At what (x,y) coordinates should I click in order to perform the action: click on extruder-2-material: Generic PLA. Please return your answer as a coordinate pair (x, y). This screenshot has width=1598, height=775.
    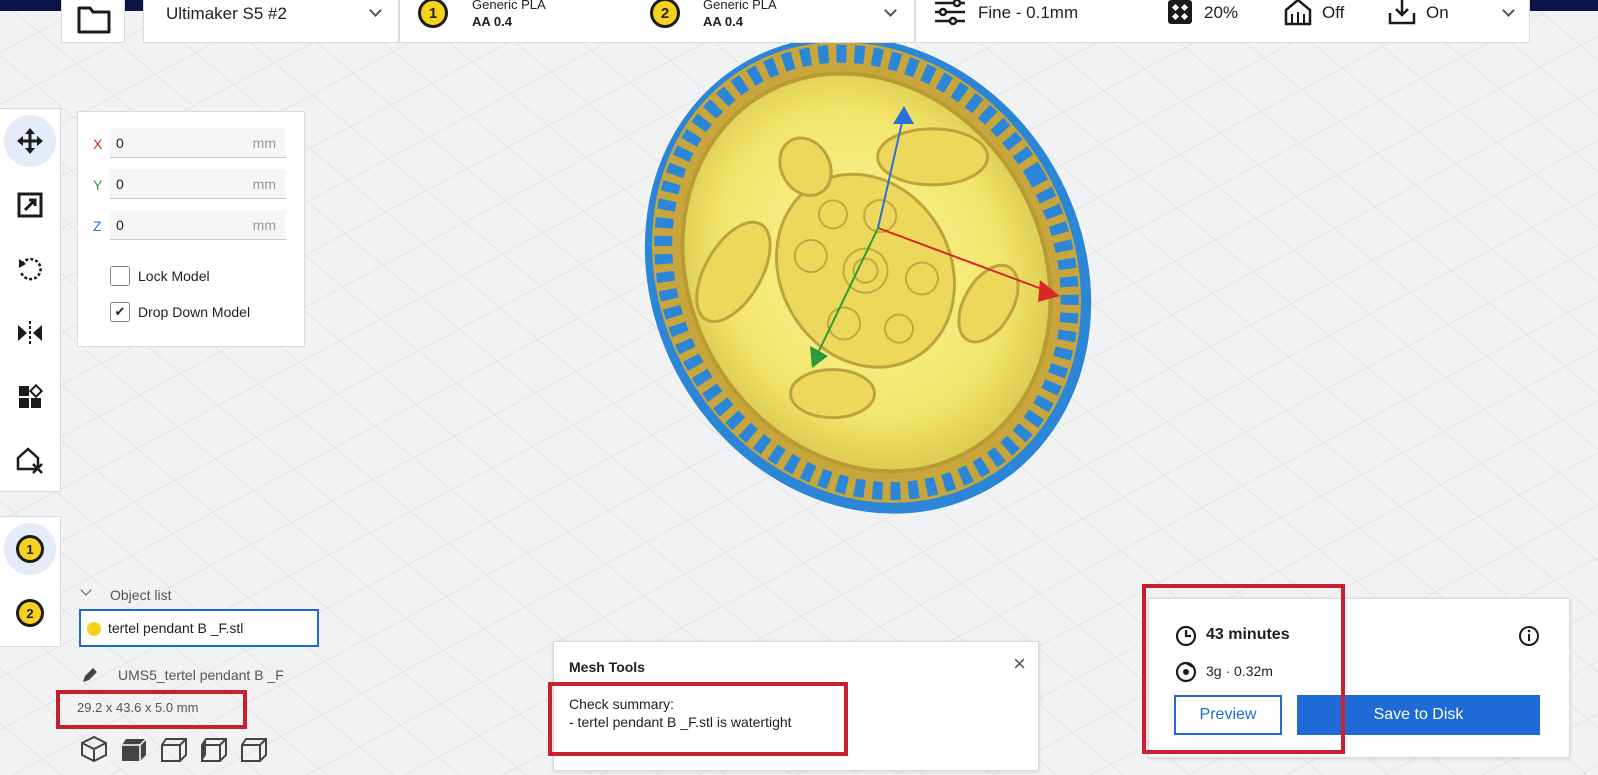
    Looking at the image, I should click on (740, 6).